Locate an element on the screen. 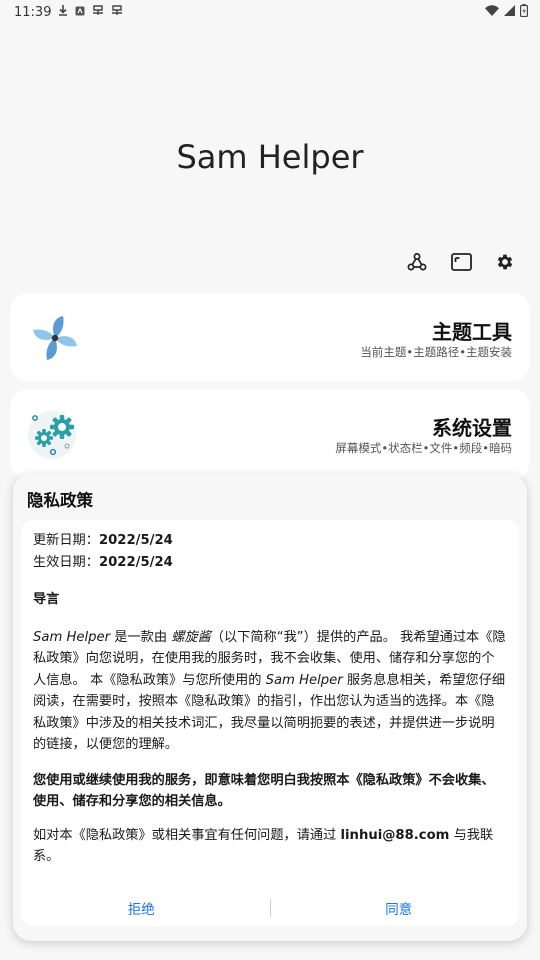 The image size is (540, 960). gears-icon is located at coordinates (54, 434).